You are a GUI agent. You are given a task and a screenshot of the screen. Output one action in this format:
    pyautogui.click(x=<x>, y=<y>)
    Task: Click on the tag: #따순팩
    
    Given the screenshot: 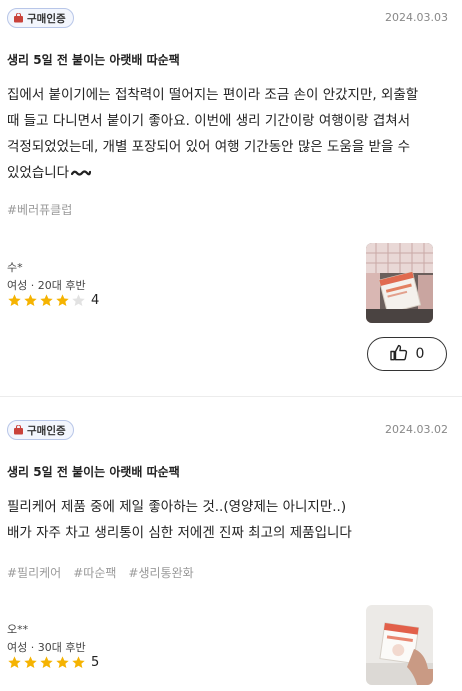 What is the action you would take?
    pyautogui.click(x=94, y=572)
    